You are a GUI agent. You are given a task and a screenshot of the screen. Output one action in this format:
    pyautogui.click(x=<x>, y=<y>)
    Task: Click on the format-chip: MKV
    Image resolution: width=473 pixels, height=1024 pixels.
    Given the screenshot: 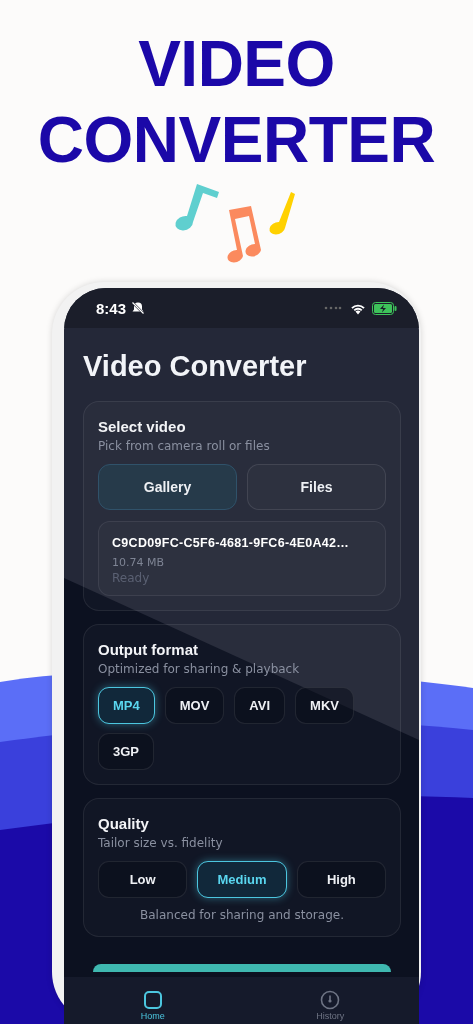 What is the action you would take?
    pyautogui.click(x=324, y=705)
    